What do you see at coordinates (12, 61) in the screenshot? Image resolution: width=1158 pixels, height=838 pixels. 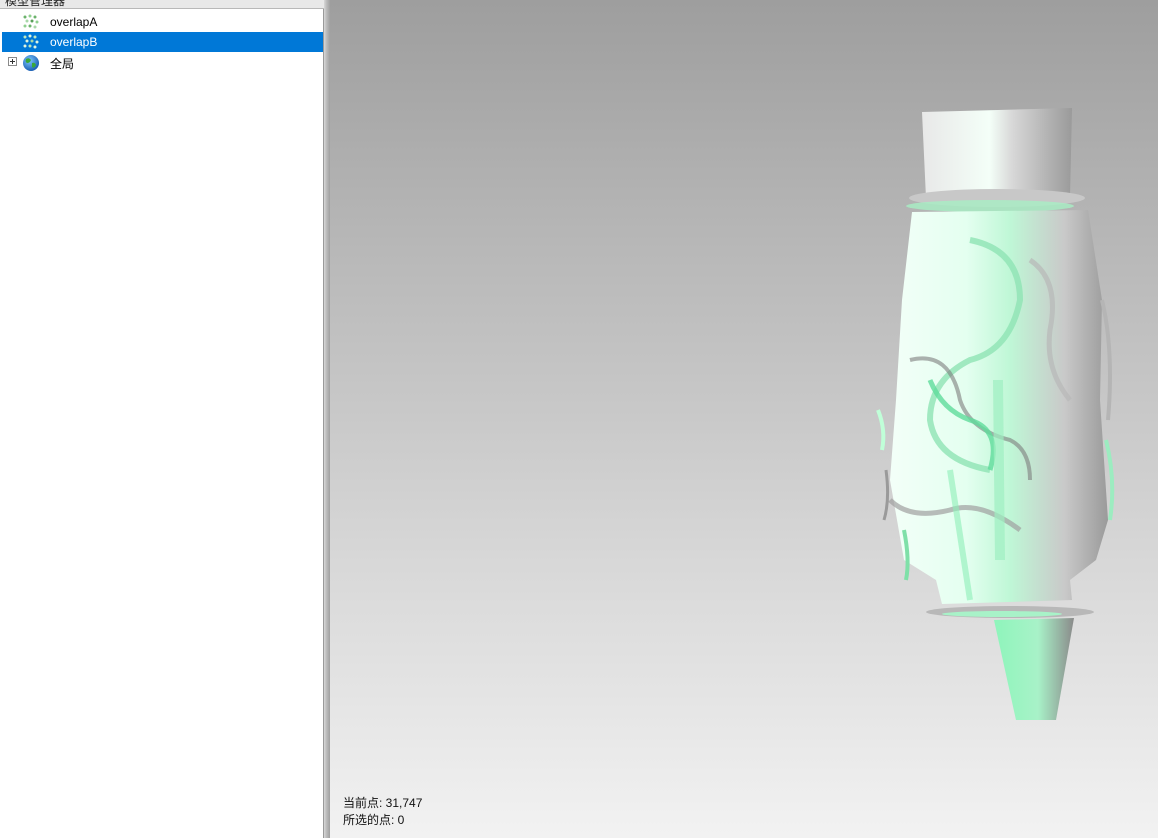 I see `expand-plus-icon` at bounding box center [12, 61].